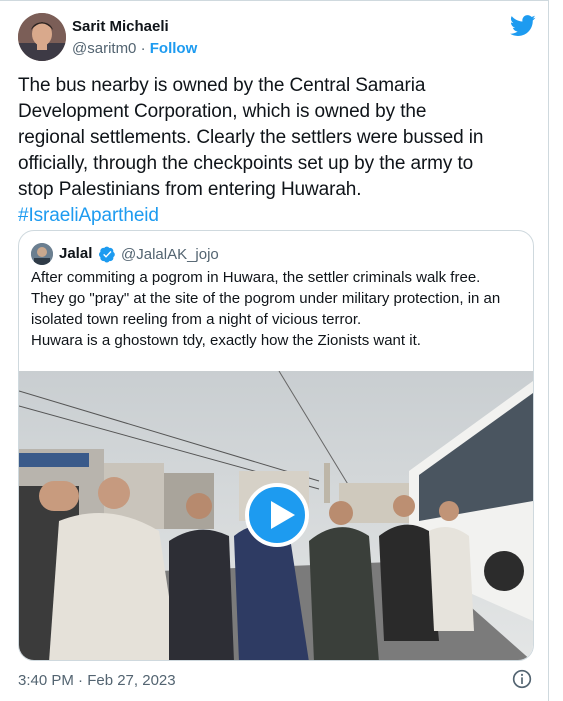  Describe the element at coordinates (42, 37) in the screenshot. I see `author-avatar` at that location.